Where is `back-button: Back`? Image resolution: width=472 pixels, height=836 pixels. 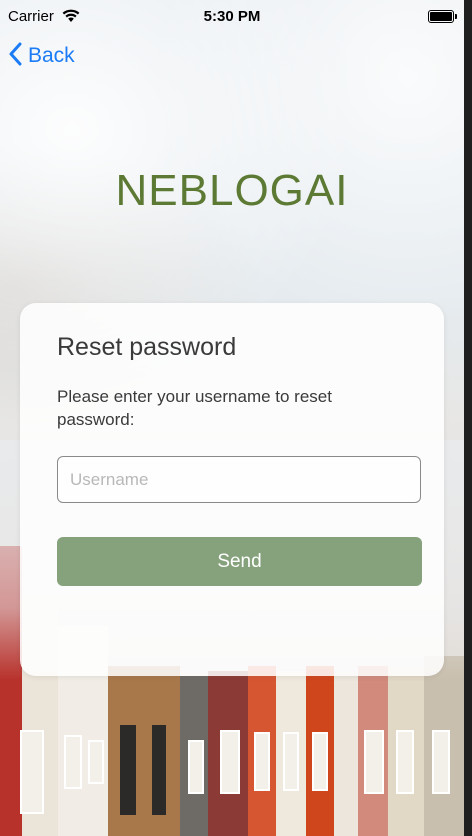
back-button: Back is located at coordinates (41, 56).